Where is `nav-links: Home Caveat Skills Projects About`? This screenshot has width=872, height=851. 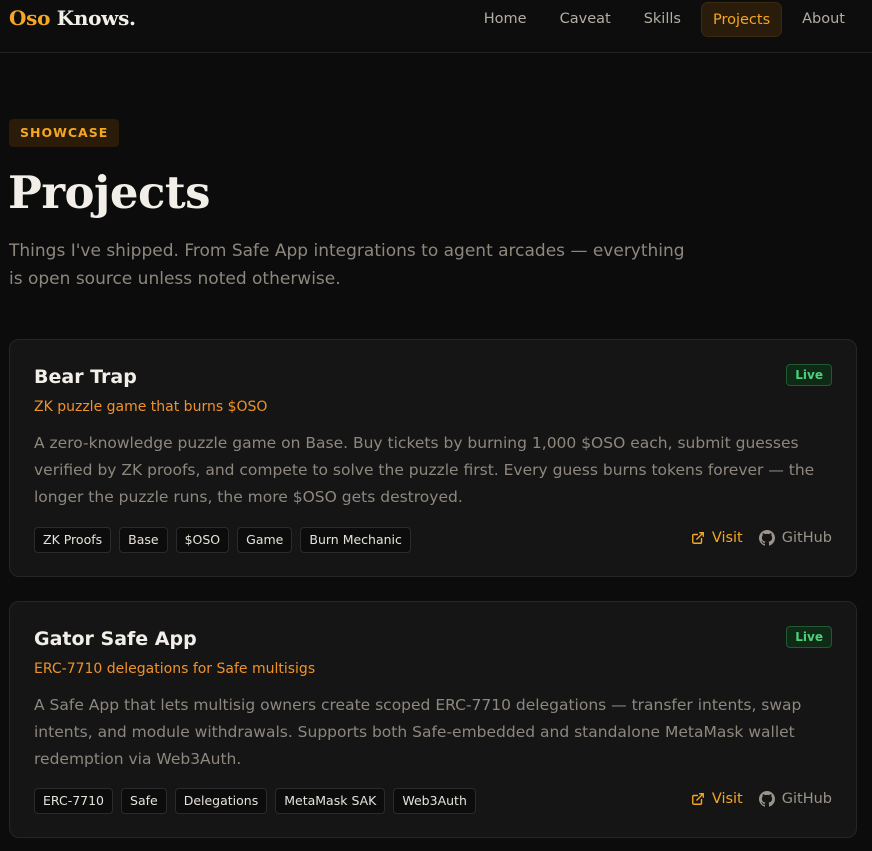
nav-links: Home Caveat Skills Projects About is located at coordinates (664, 19).